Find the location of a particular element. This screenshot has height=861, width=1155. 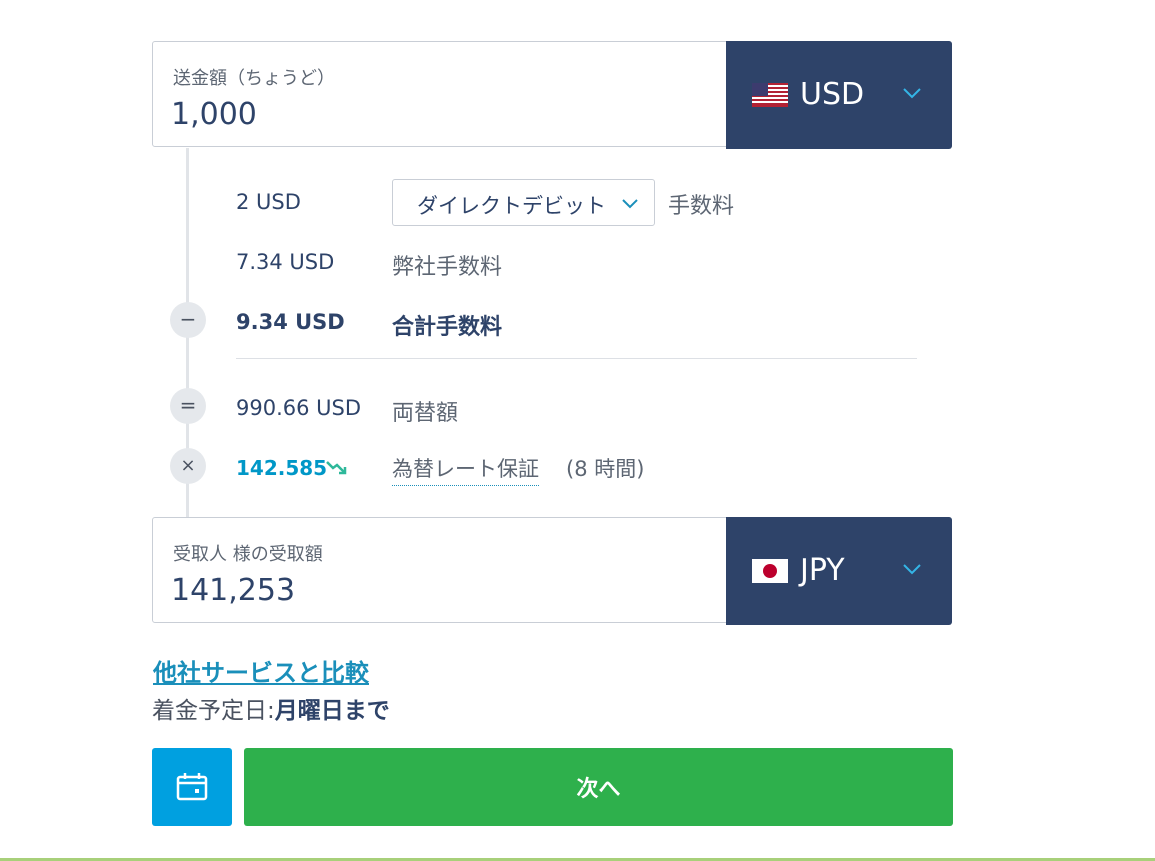

schedule-transfer-button is located at coordinates (192, 787).